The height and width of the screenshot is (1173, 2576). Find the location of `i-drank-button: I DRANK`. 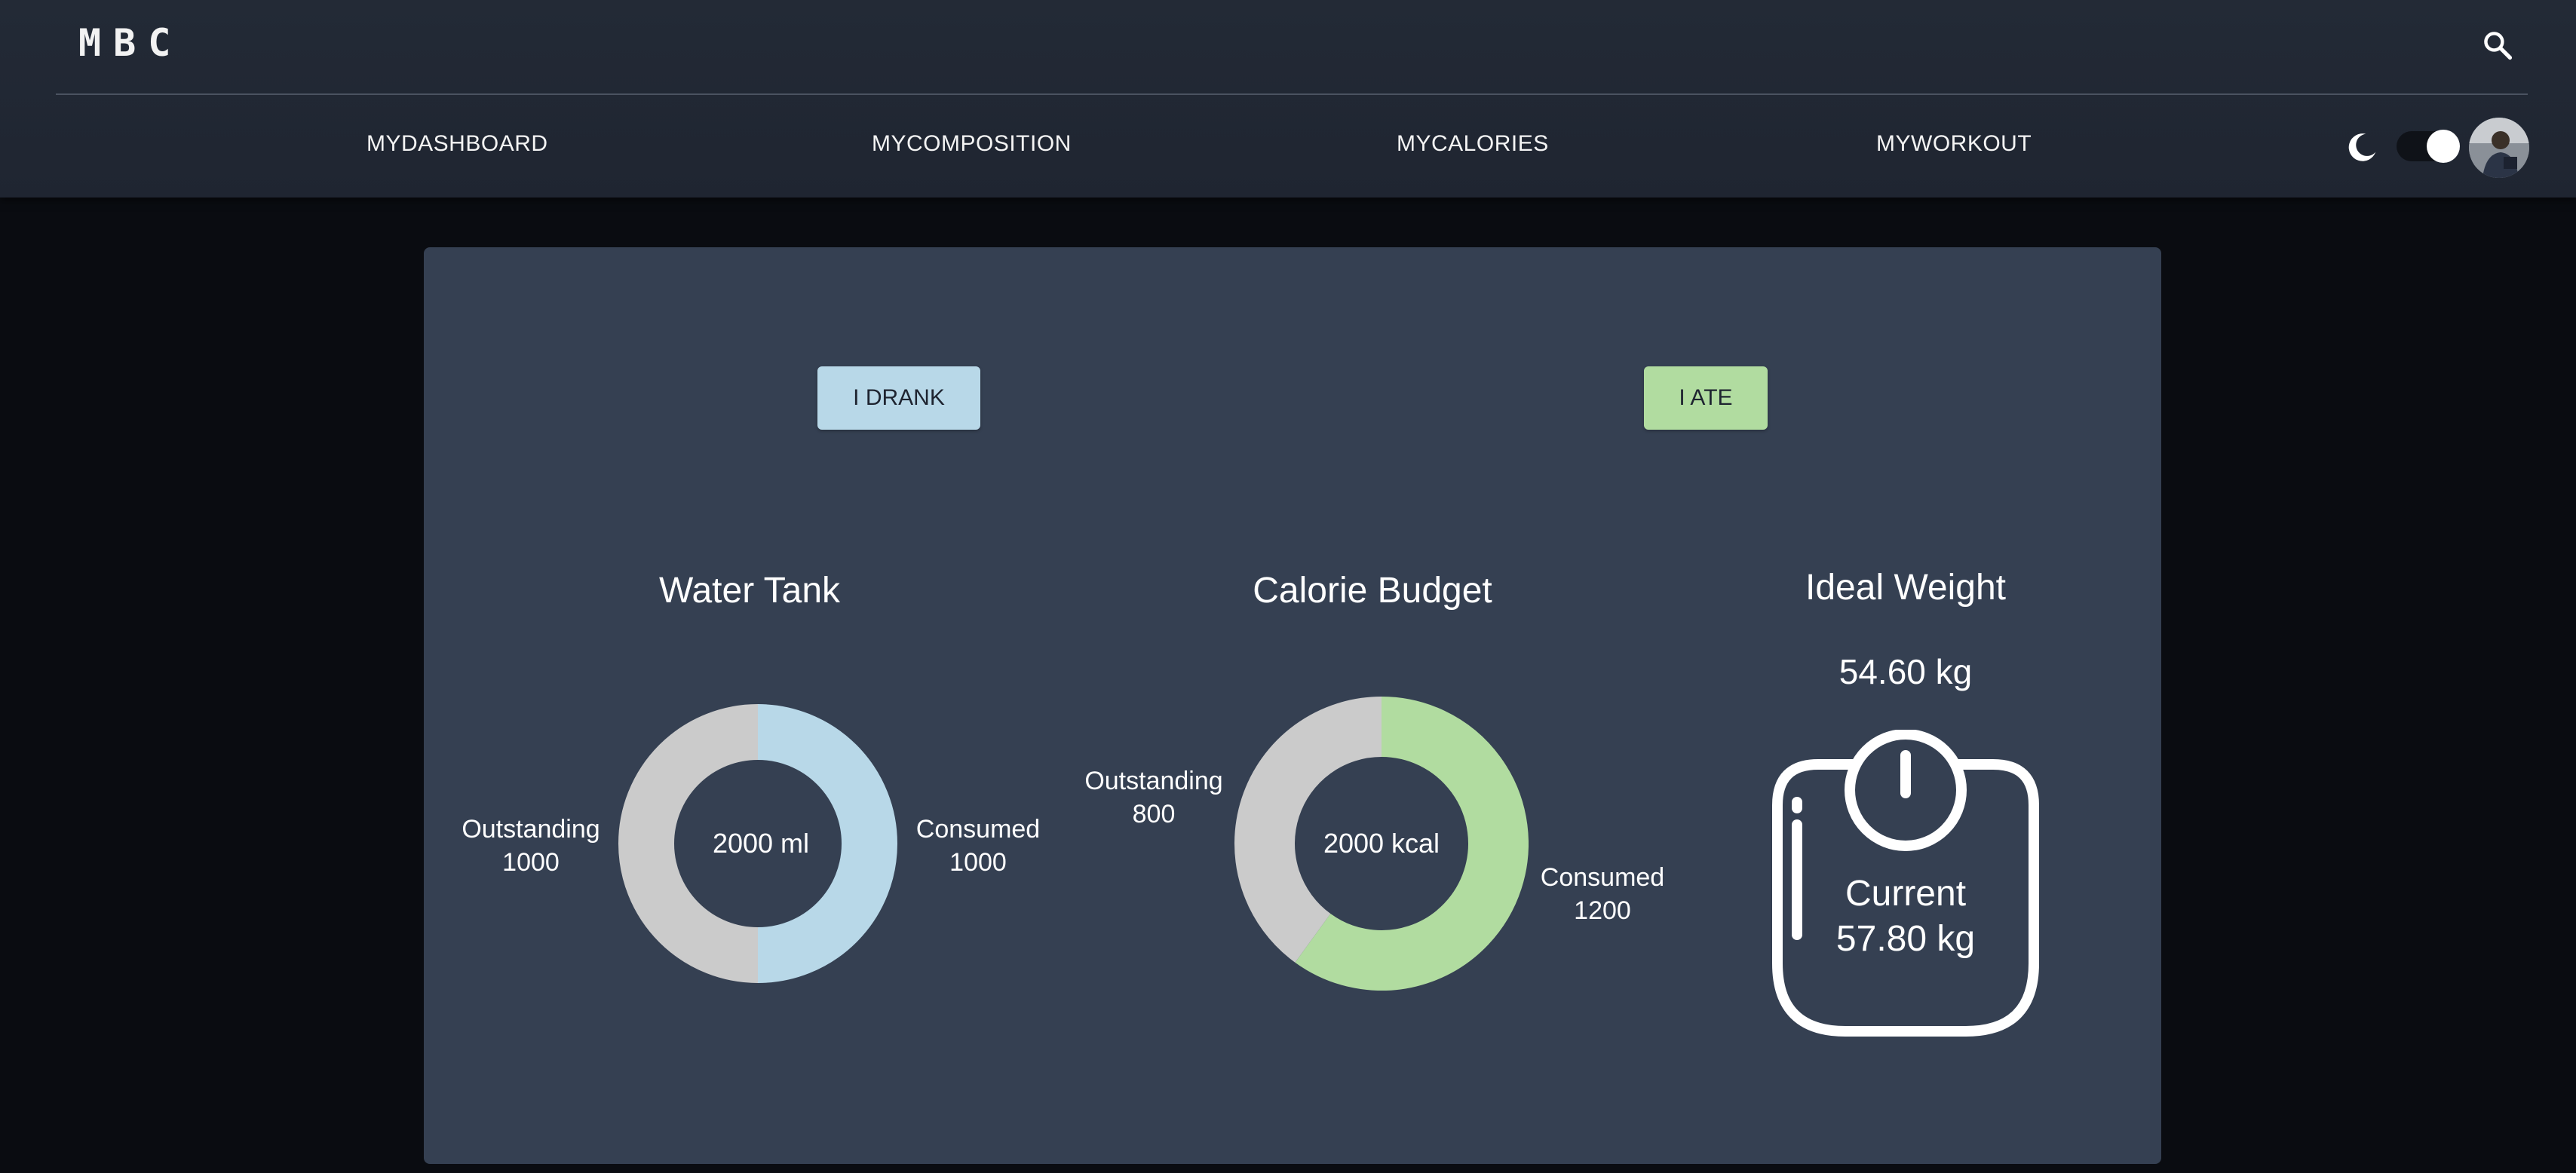

i-drank-button: I DRANK is located at coordinates (898, 398).